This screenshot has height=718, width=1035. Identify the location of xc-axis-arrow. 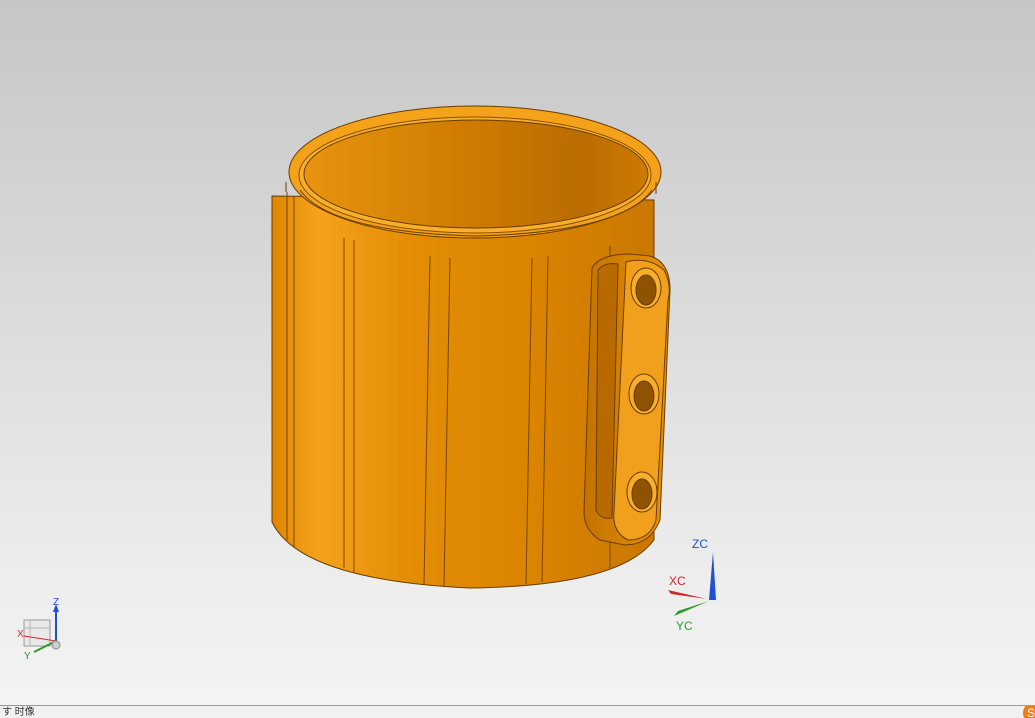
(687, 594).